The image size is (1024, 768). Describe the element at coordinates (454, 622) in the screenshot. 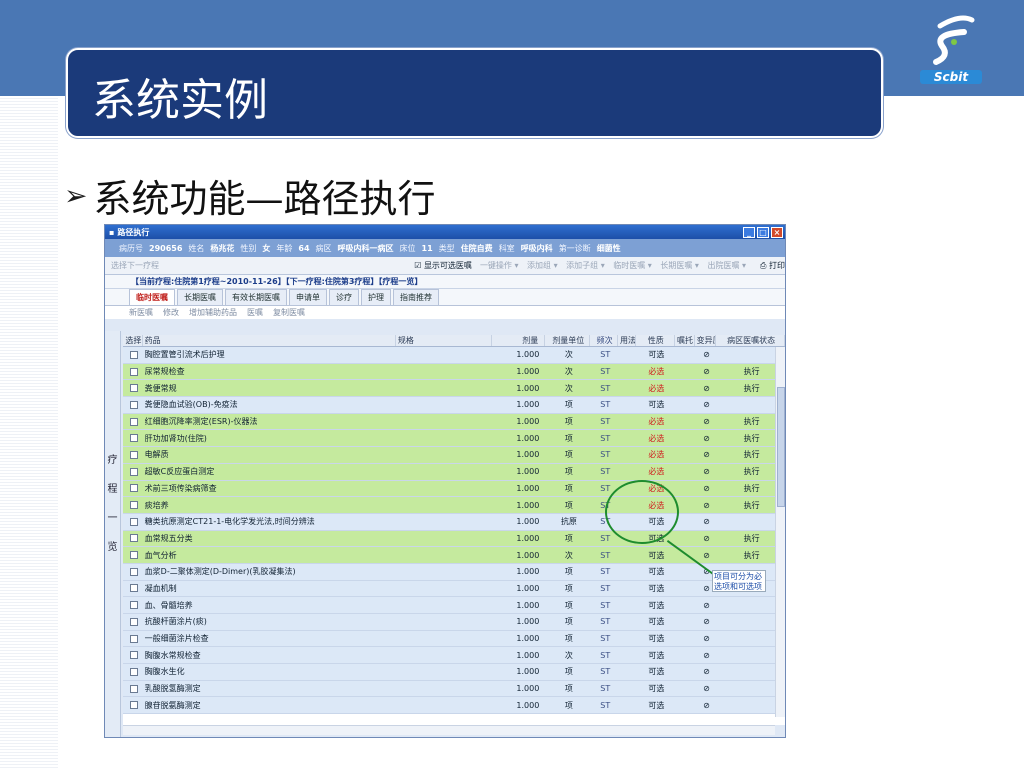

I see `table-row: 抗酸杆菌涂片(痰) 1.000 项 ST 可选 ⊘` at that location.